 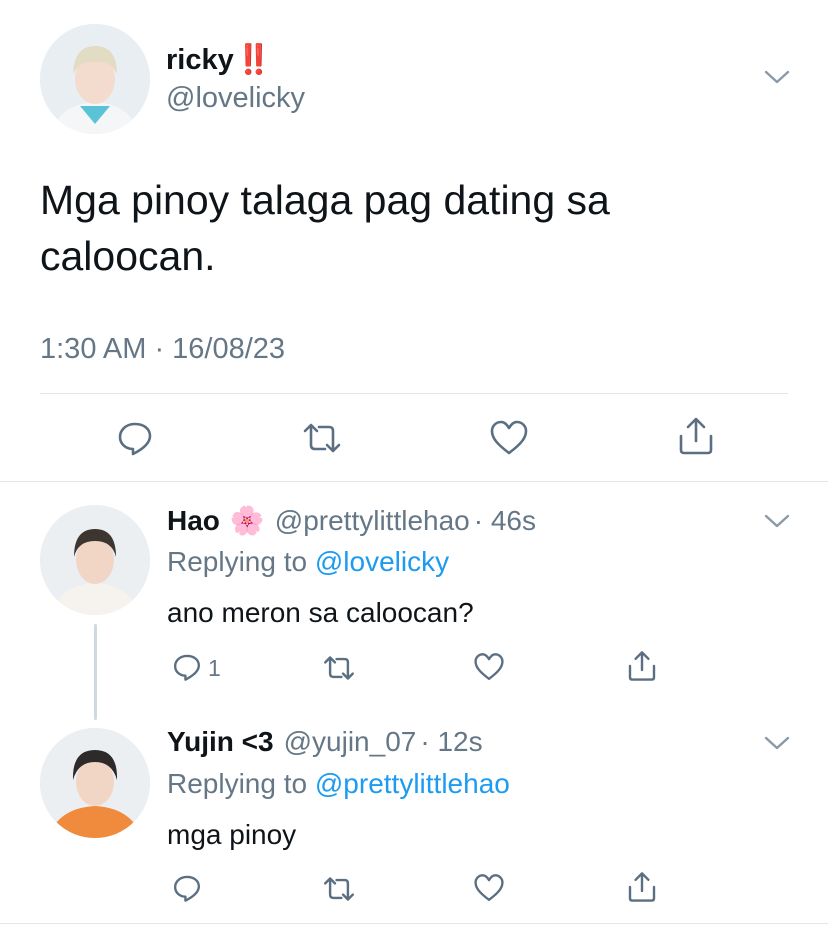 I want to click on replying-to: Replying to @prettylittlehao, so click(x=338, y=784).